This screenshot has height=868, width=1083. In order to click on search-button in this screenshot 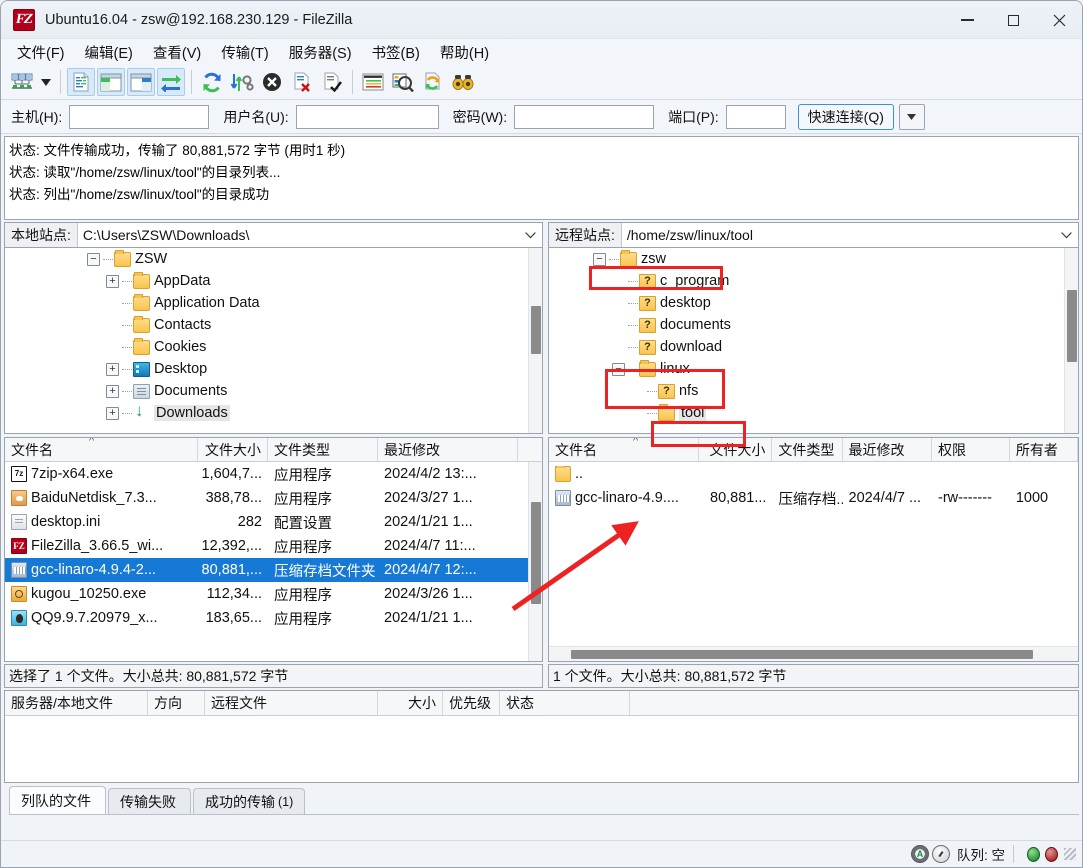, I will do `click(463, 82)`.